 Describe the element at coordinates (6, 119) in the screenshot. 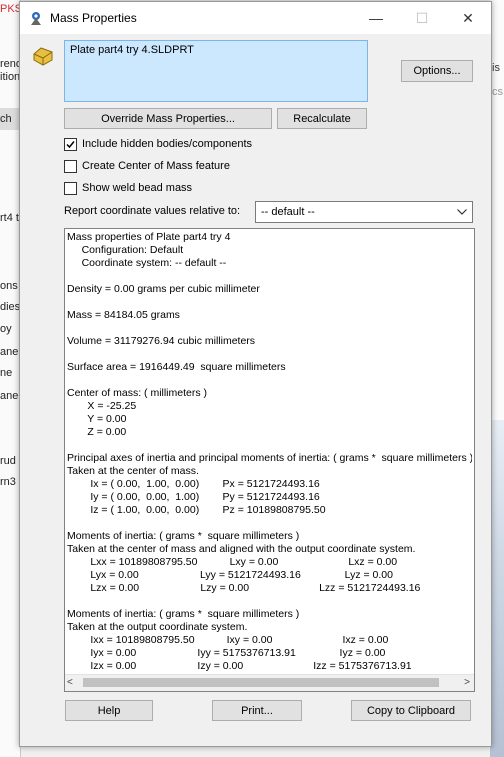

I see `background-fragment: ch` at that location.